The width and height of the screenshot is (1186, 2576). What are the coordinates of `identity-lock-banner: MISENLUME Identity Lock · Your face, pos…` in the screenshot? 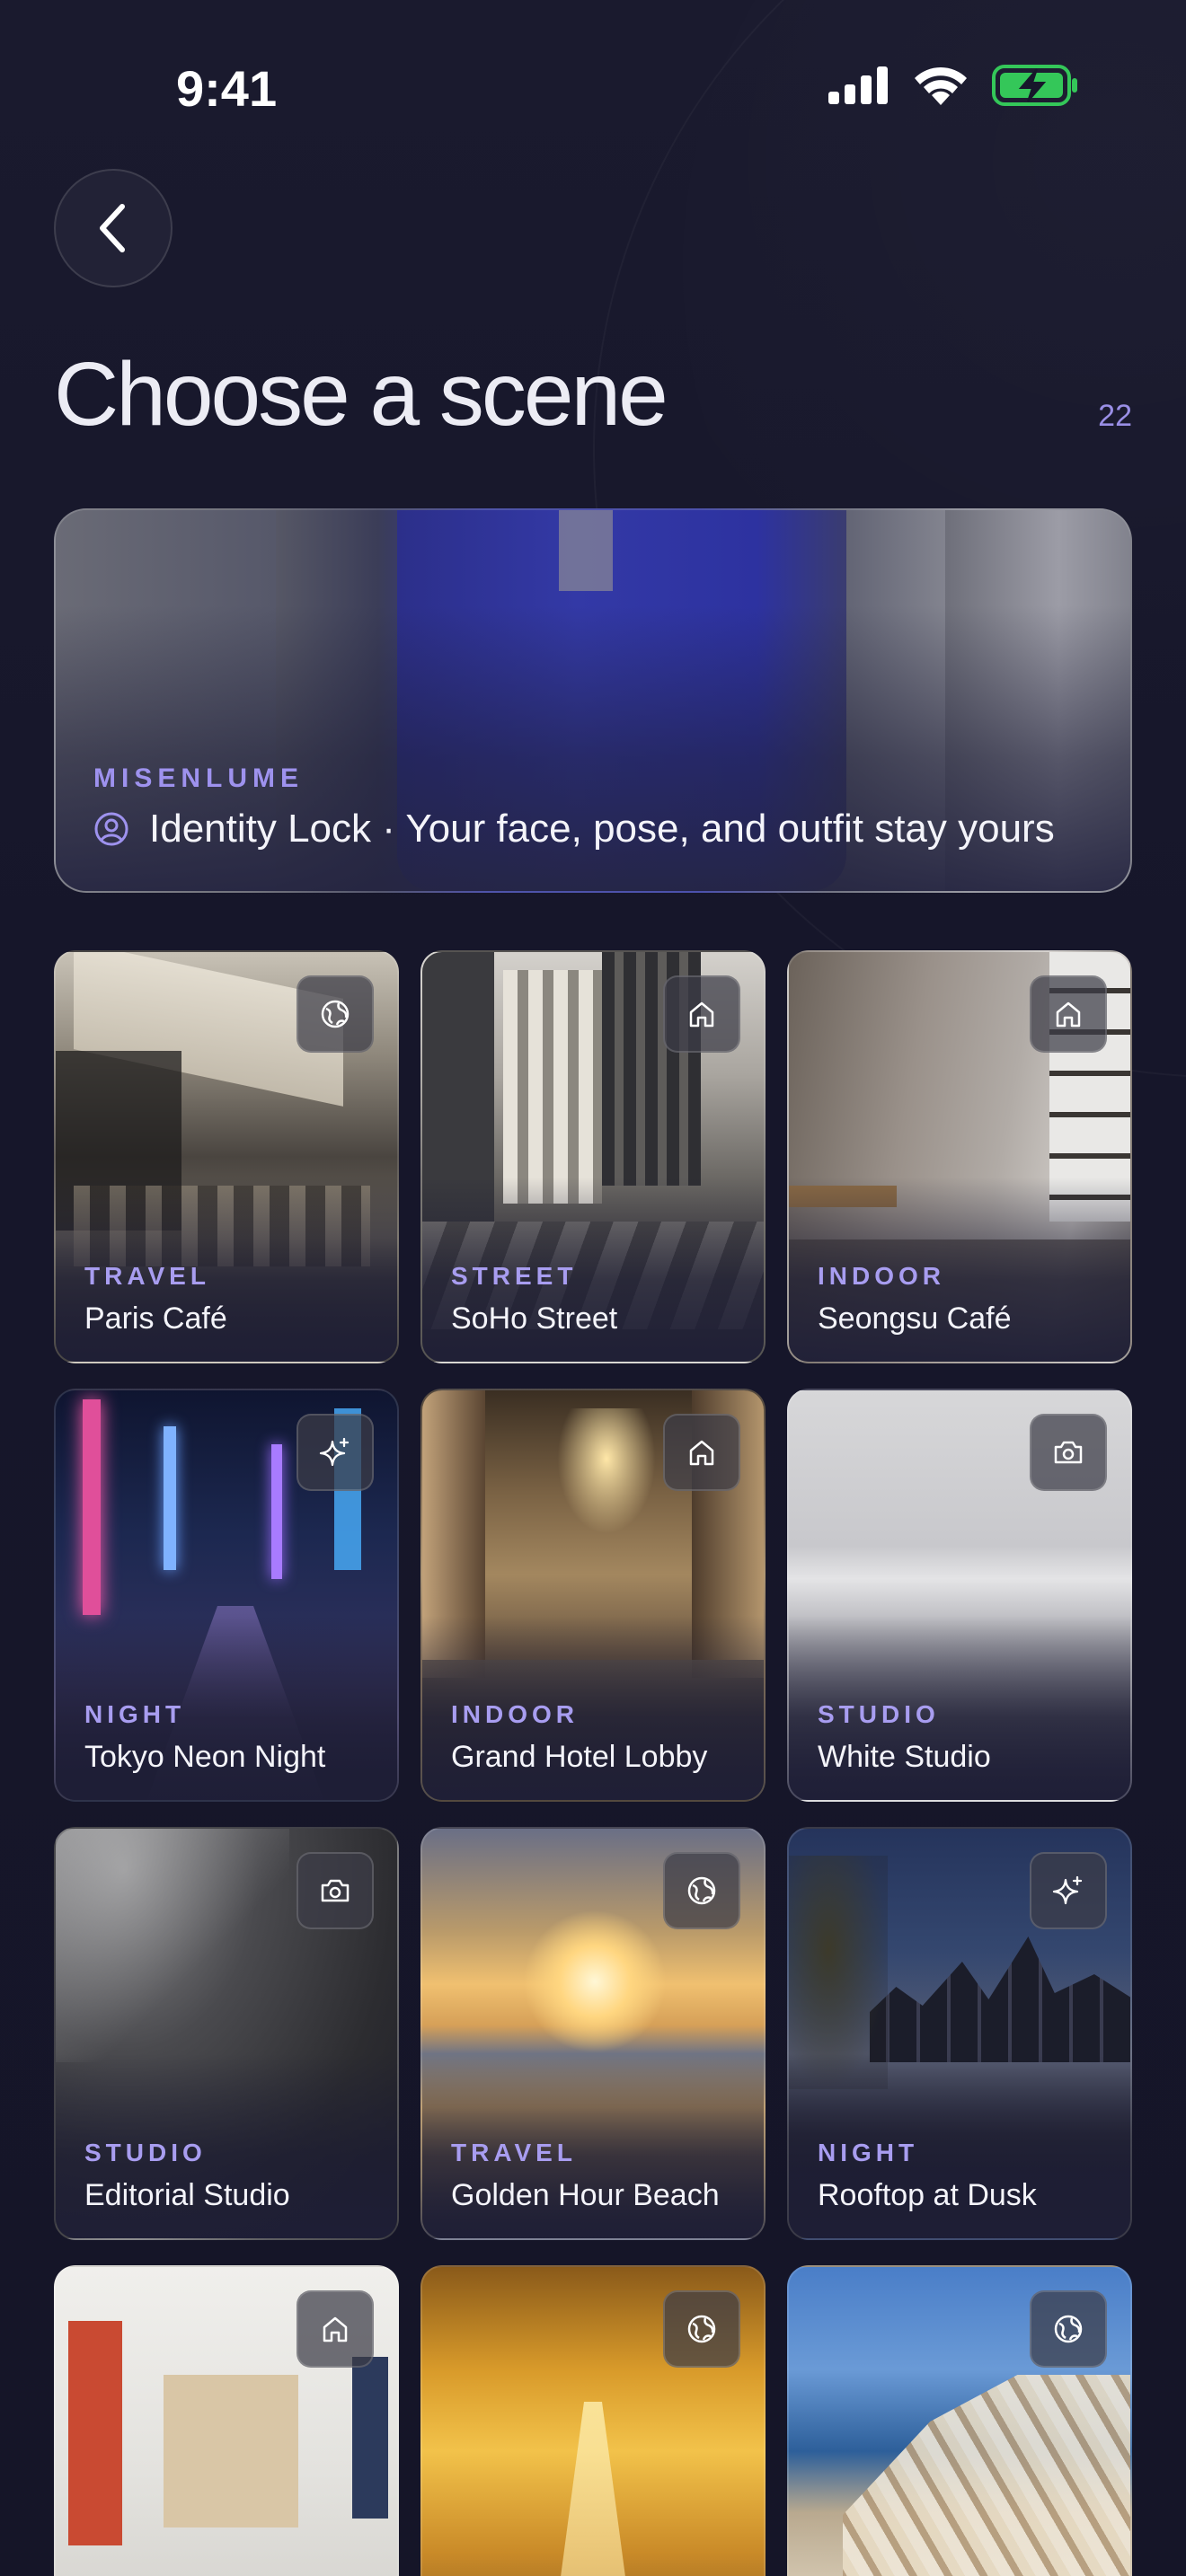 It's located at (593, 700).